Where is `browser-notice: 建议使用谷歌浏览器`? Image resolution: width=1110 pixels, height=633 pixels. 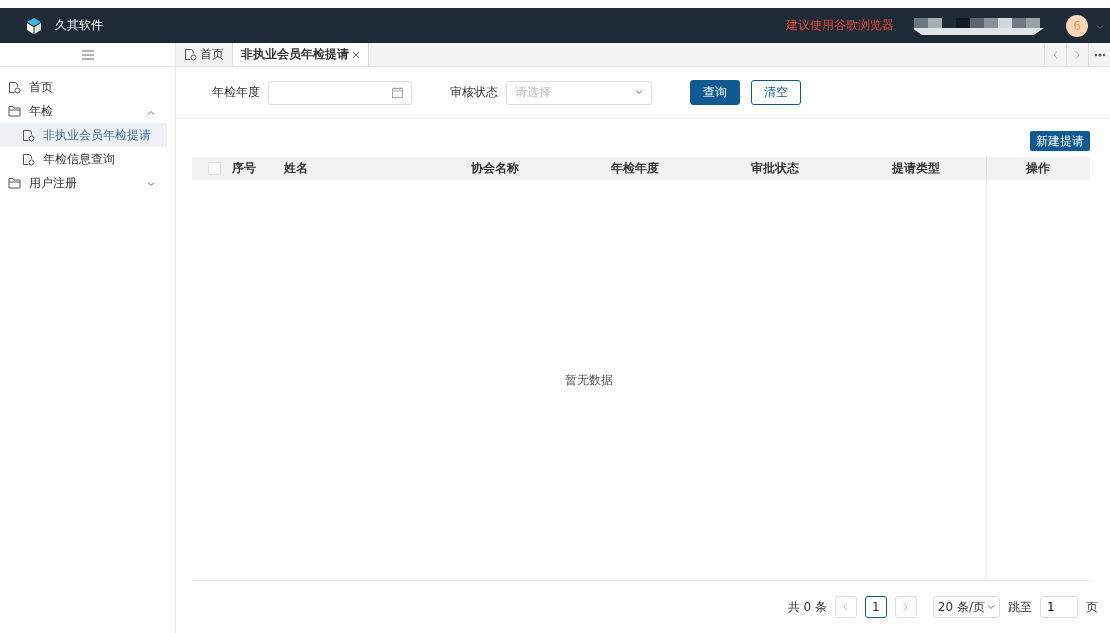 browser-notice: 建议使用谷歌浏览器 is located at coordinates (840, 25).